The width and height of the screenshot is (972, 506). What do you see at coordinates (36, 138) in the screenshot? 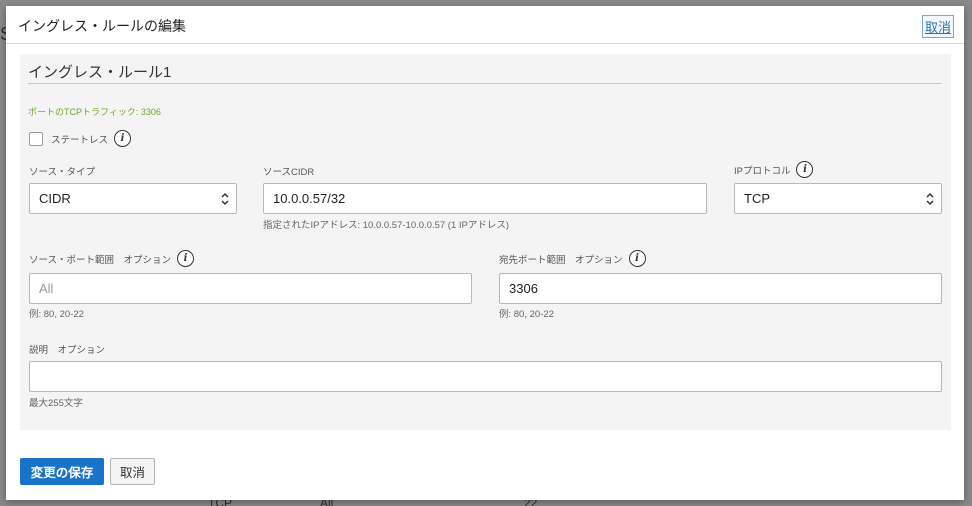
I see `stateless-checkbox` at bounding box center [36, 138].